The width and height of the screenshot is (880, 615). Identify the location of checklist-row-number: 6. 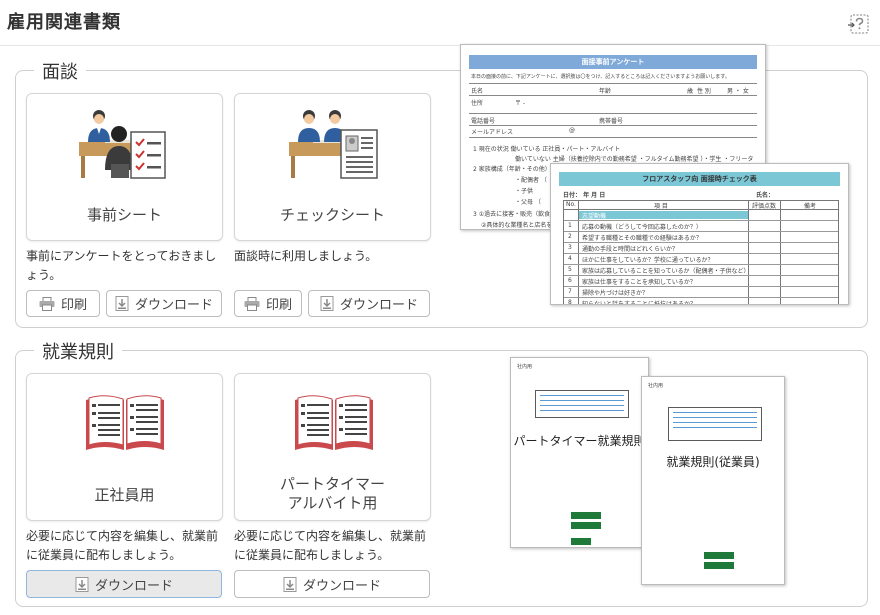
(570, 280).